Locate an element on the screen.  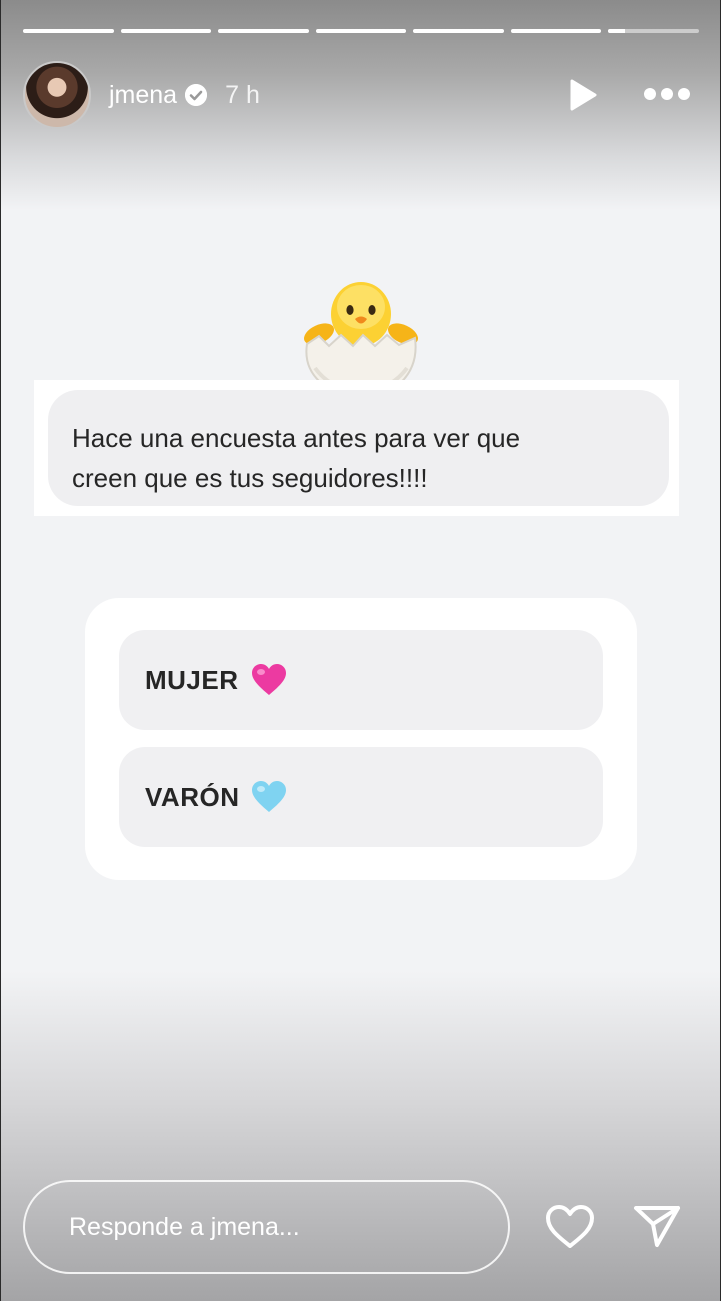
poll-option-label: MUJER is located at coordinates (192, 679).